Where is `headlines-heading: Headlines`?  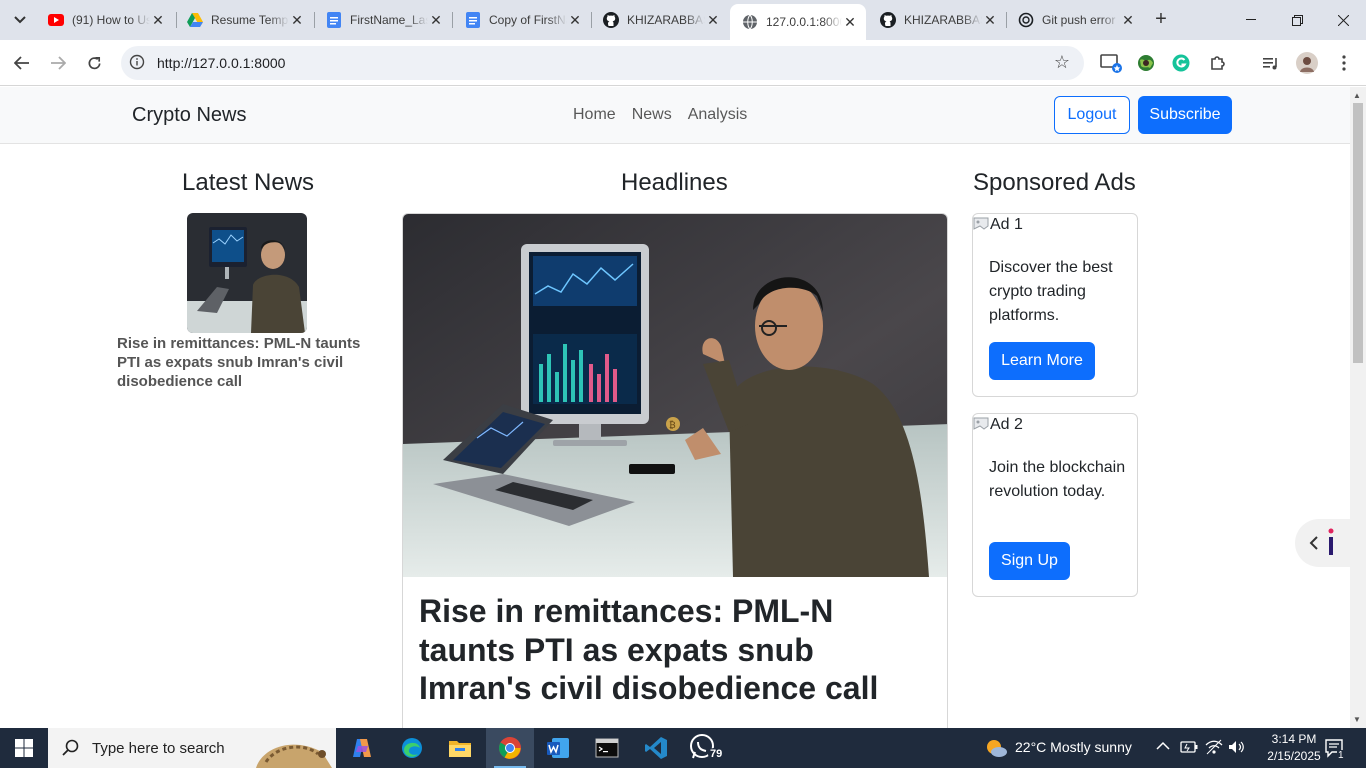
headlines-heading: Headlines is located at coordinates (674, 182).